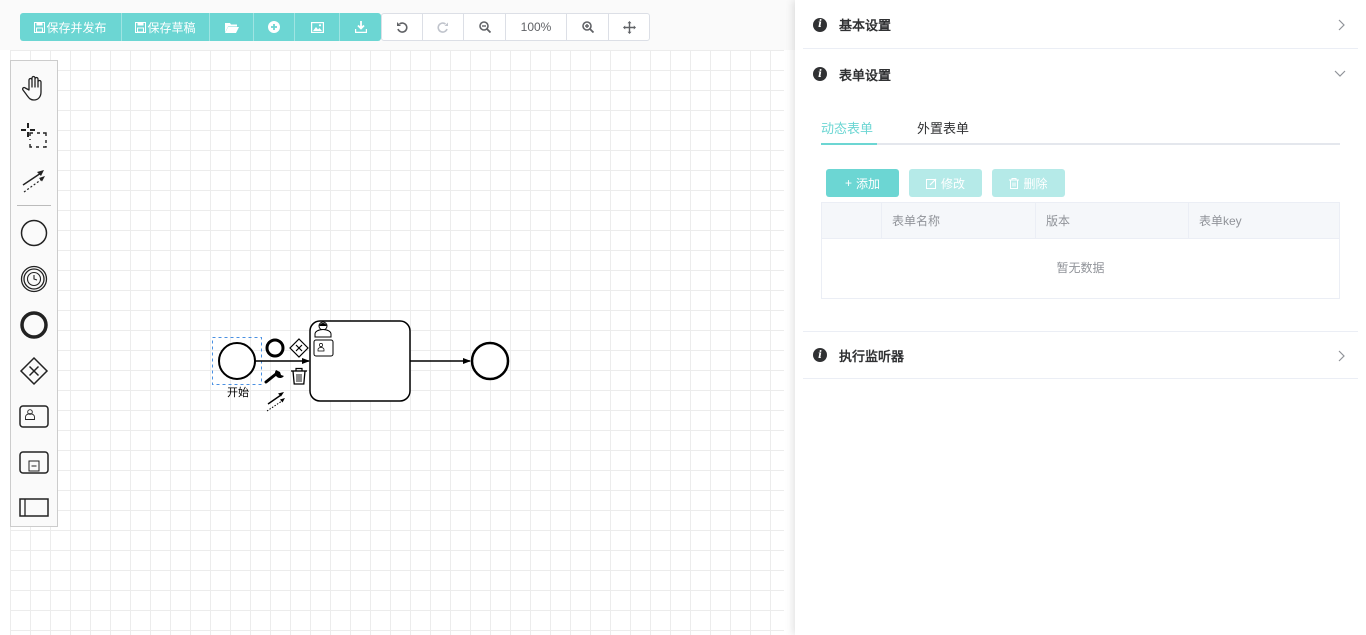  What do you see at coordinates (1111, 221) in the screenshot?
I see `table-header-version: 版本` at bounding box center [1111, 221].